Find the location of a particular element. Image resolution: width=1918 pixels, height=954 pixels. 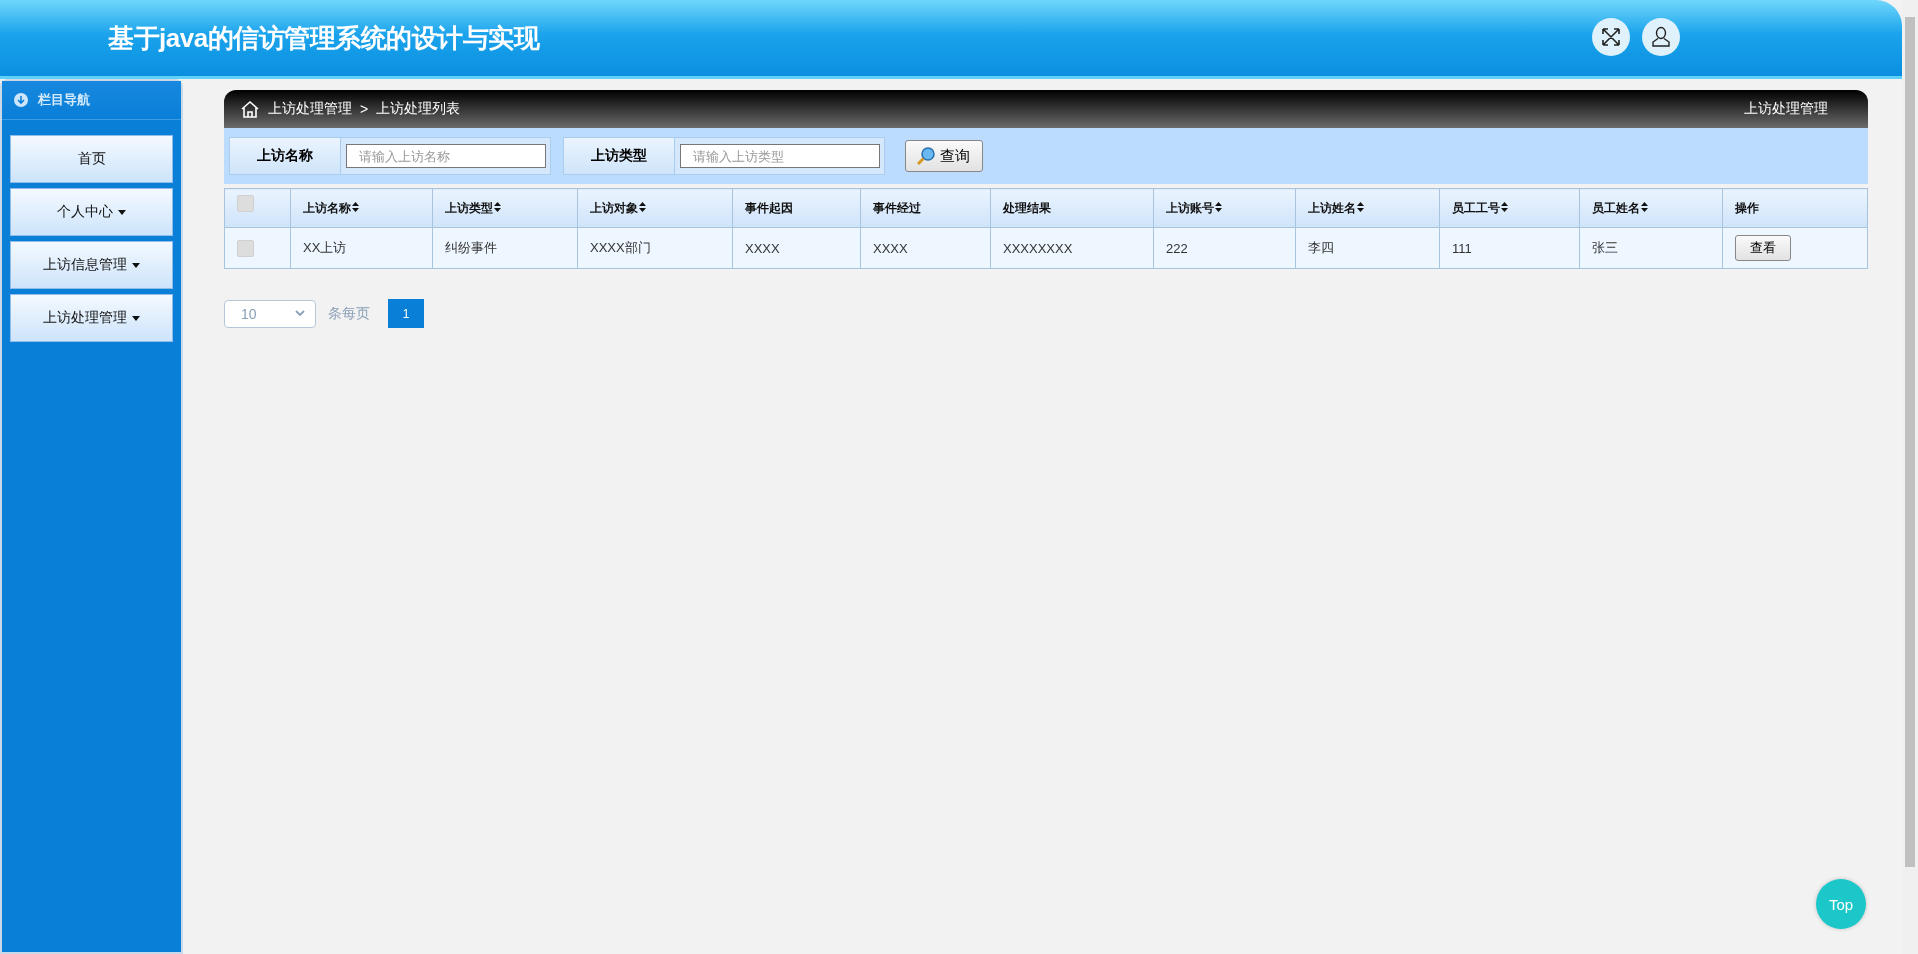

table-cell: 222 is located at coordinates (1224, 248).